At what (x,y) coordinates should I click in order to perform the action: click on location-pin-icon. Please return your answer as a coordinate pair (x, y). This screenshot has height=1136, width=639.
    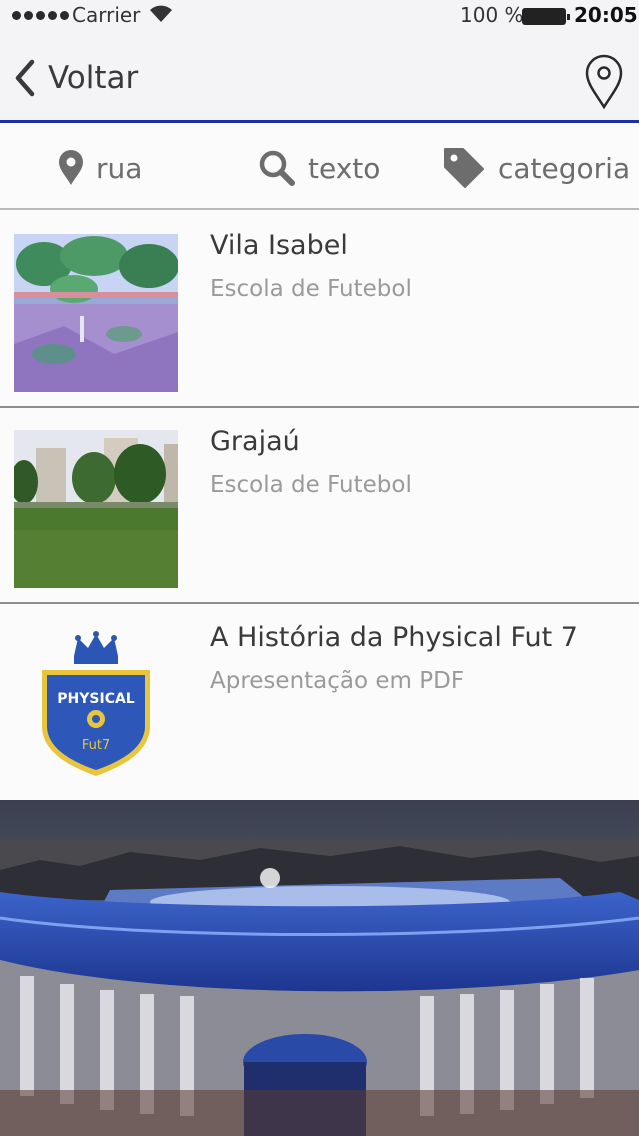
    Looking at the image, I should click on (71, 167).